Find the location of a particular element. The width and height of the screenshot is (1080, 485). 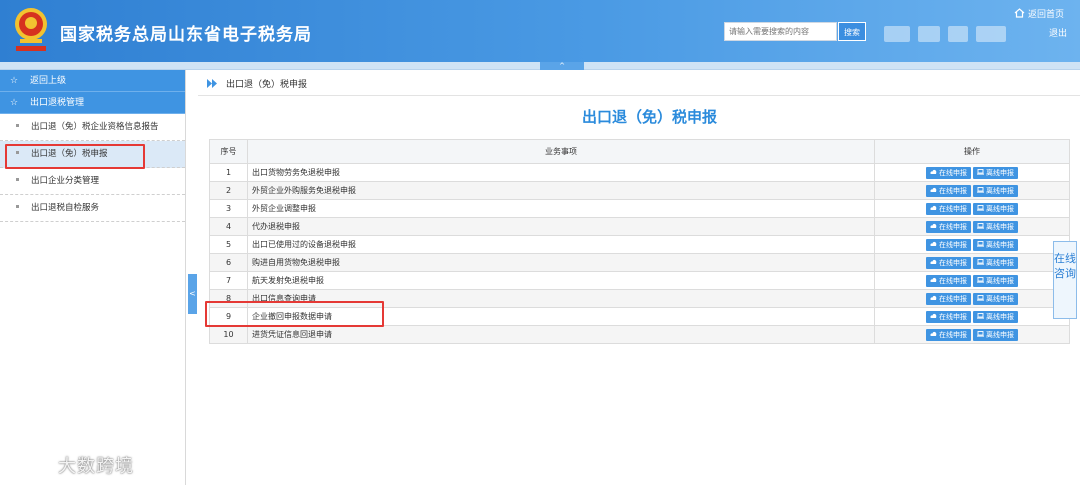

row-item-name: 外贸企业调整申报 is located at coordinates (561, 208).